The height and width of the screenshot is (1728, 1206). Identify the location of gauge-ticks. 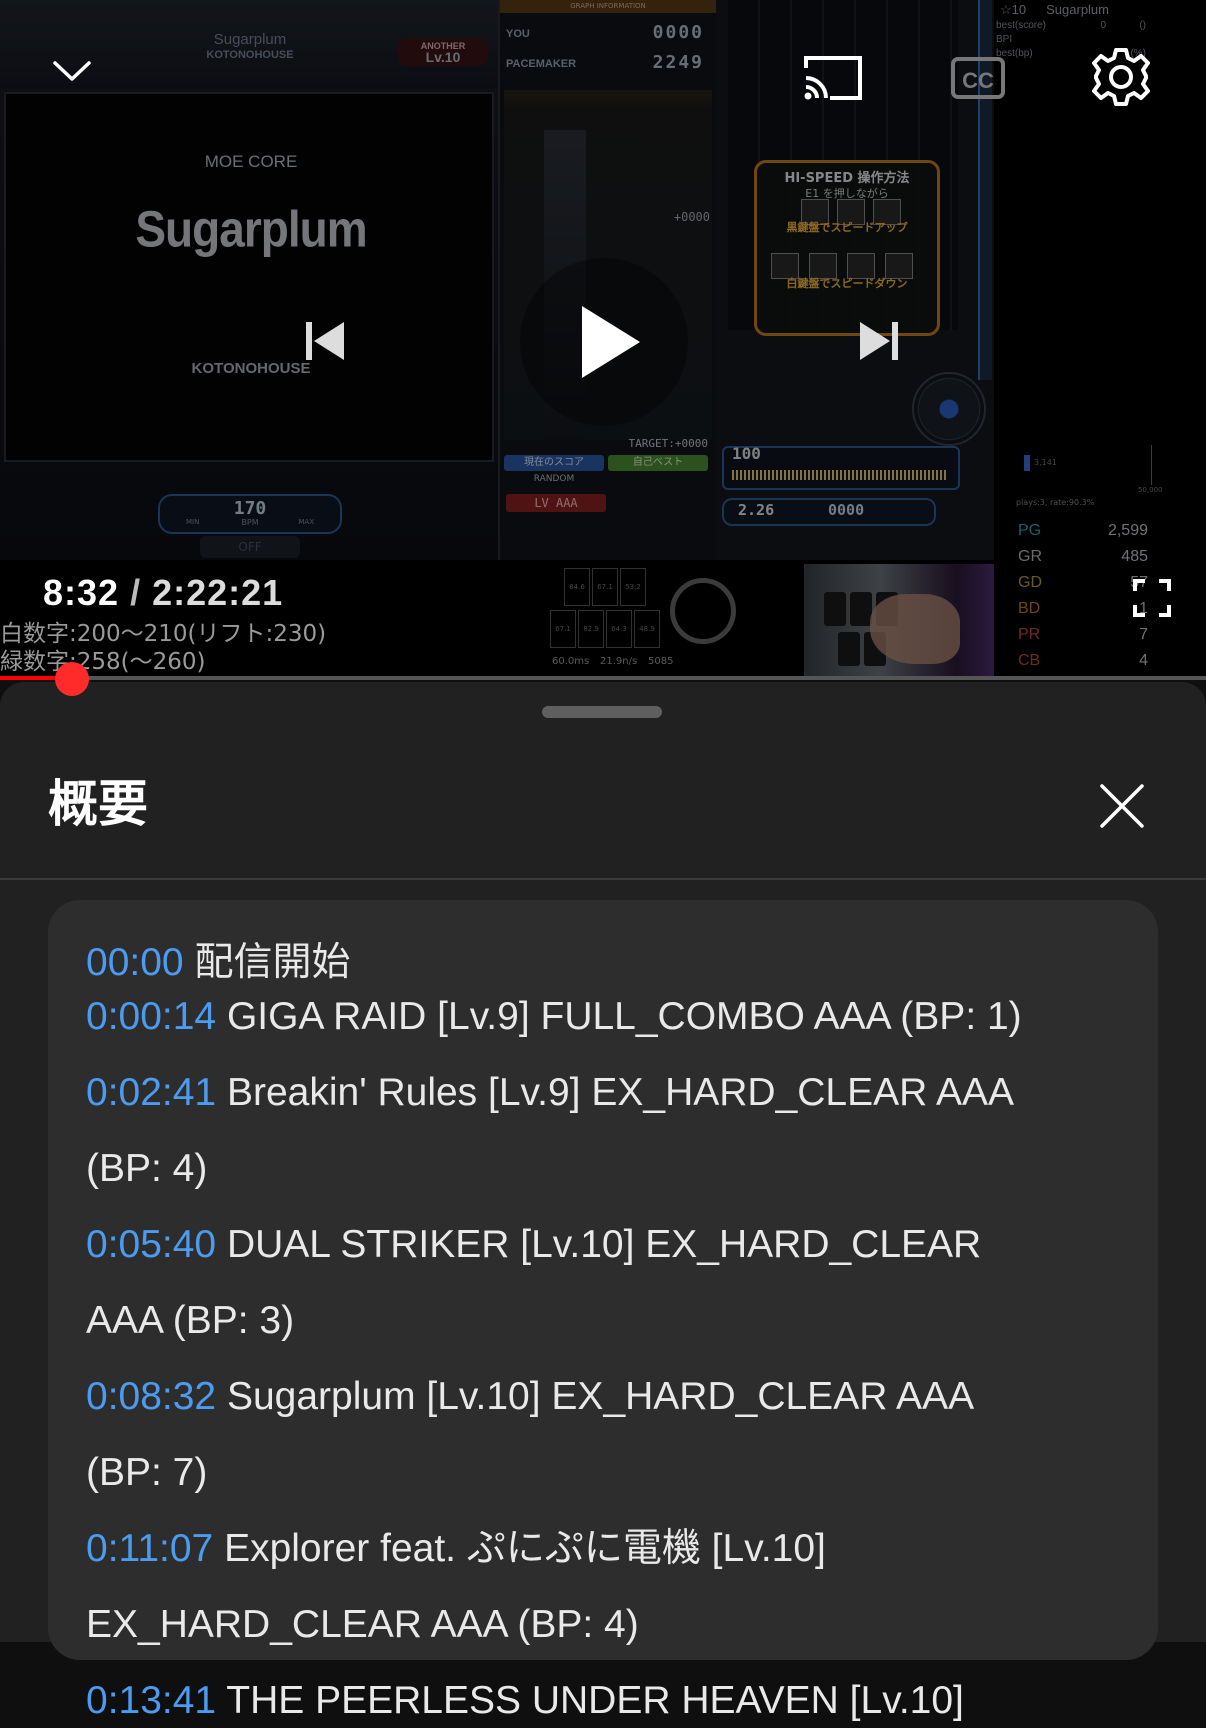
(840, 475).